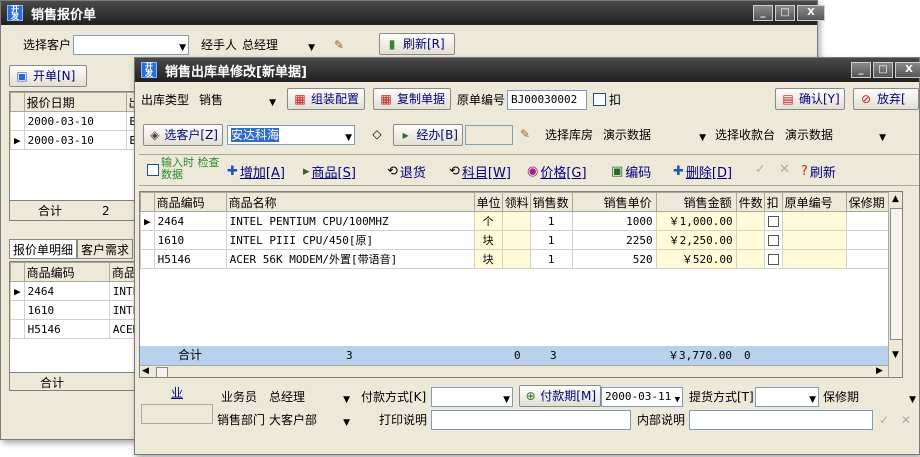 The width and height of the screenshot is (920, 457). What do you see at coordinates (417, 44) in the screenshot?
I see `refresh-button: ▮ 刷新[R]` at bounding box center [417, 44].